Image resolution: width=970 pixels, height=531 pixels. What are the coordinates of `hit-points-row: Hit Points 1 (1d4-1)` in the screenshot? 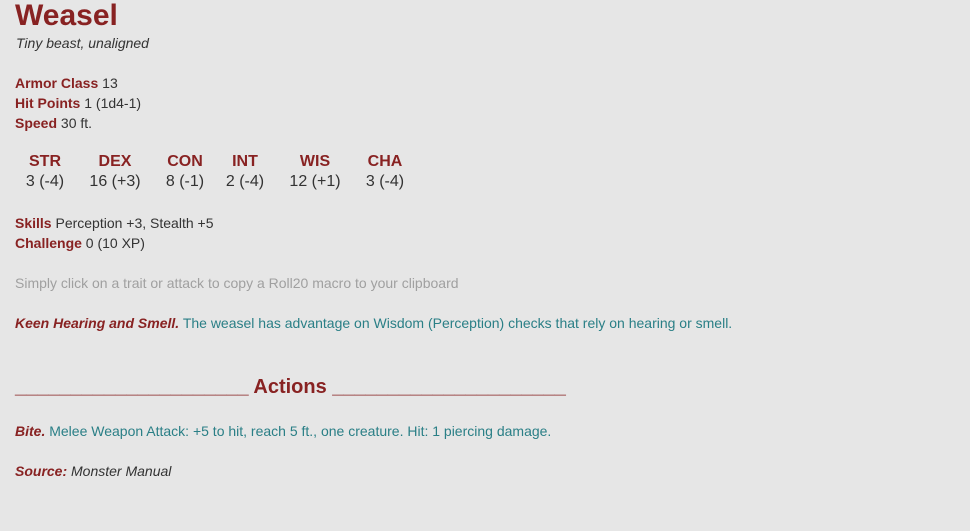 It's located at (78, 103).